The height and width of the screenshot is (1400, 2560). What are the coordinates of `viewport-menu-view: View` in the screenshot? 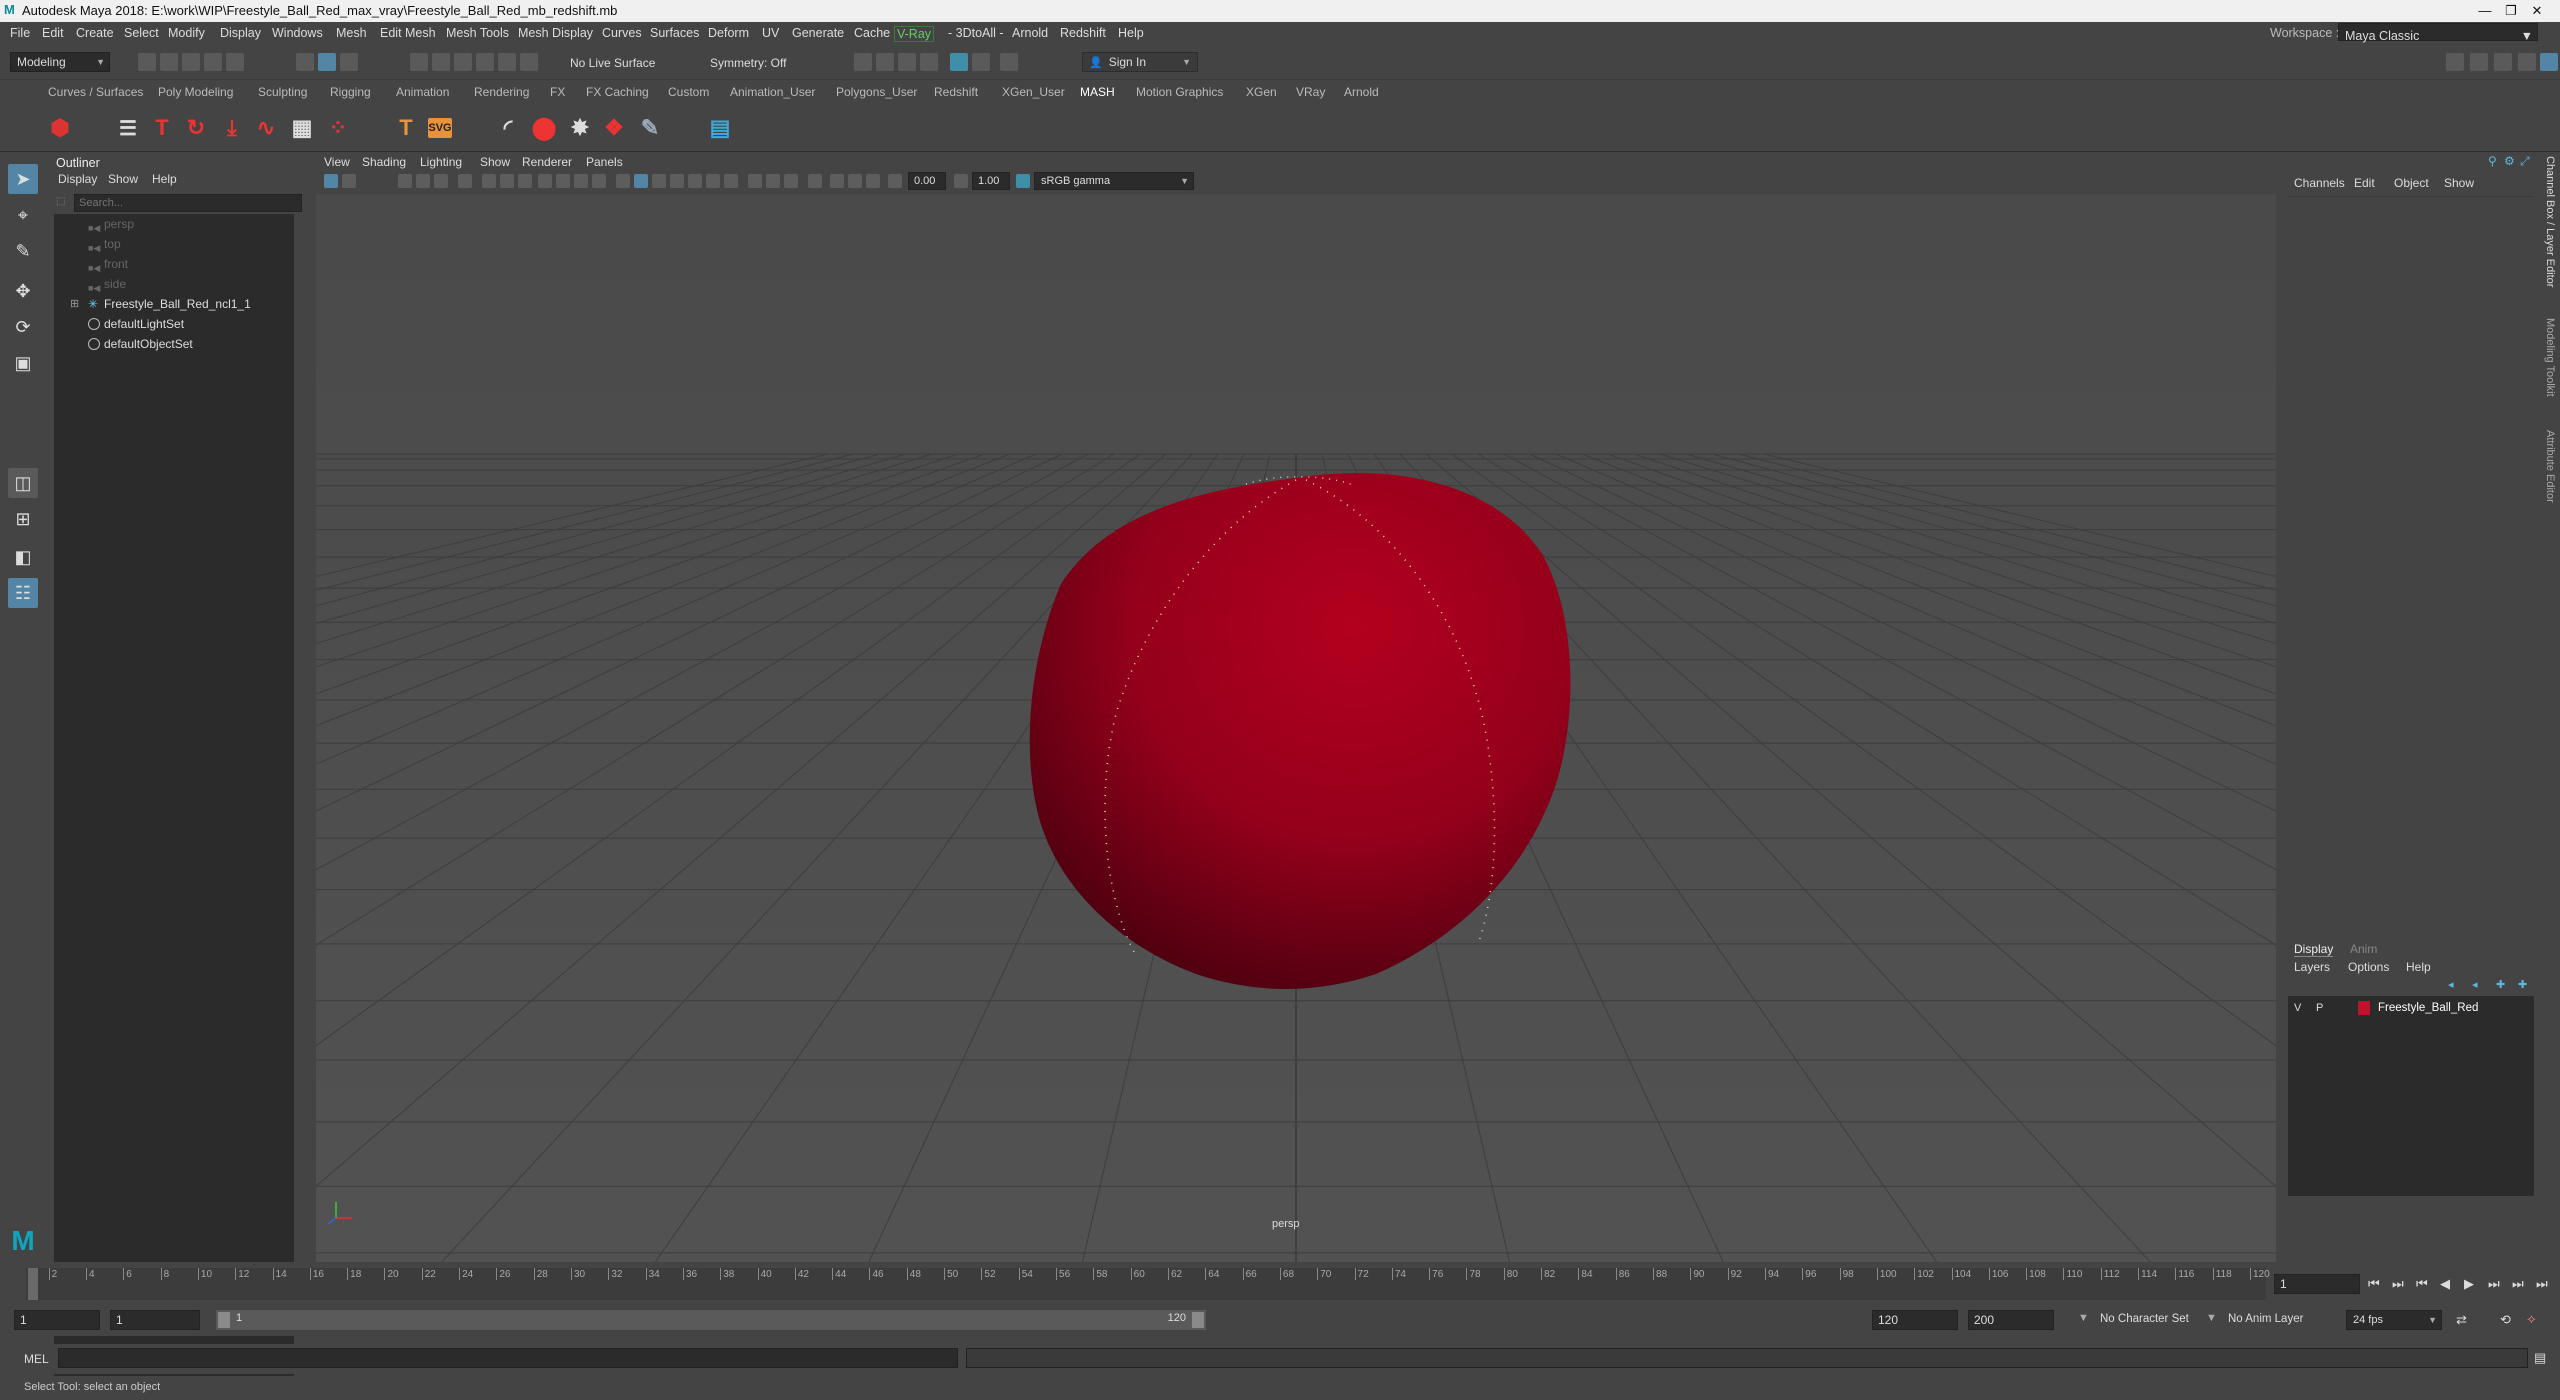 It's located at (337, 162).